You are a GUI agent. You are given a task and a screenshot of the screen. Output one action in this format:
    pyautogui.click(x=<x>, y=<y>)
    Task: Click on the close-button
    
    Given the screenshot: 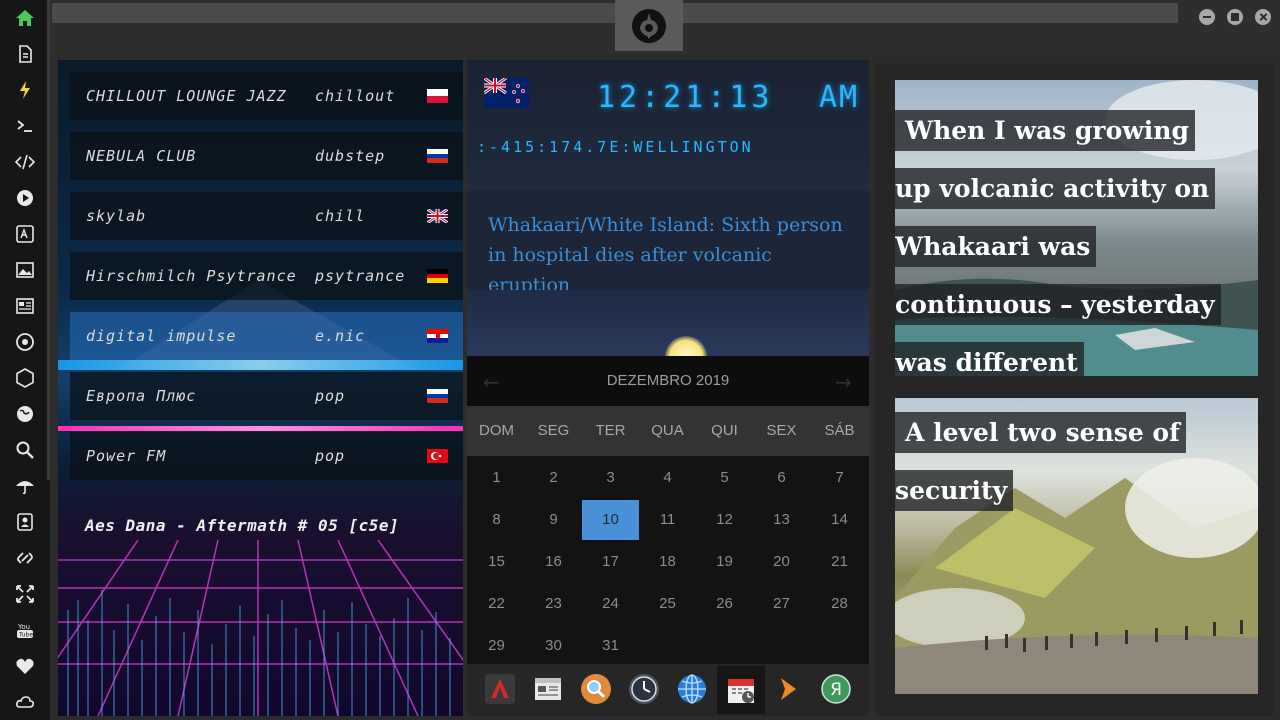 What is the action you would take?
    pyautogui.click(x=1263, y=17)
    